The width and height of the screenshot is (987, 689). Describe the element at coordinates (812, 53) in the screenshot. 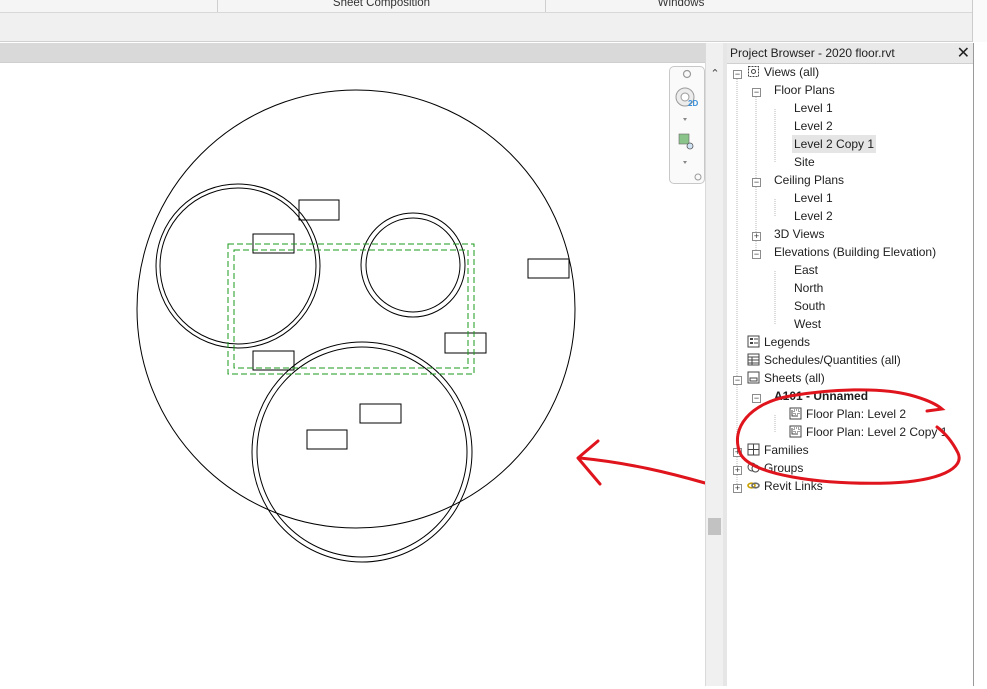

I see `project-browser-title: Project Browser - 2020 floor.rvt` at that location.